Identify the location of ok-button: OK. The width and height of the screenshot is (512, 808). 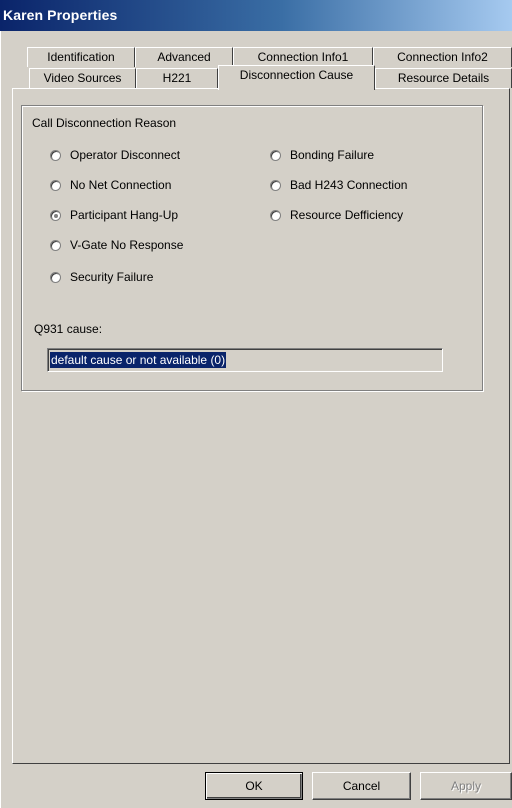
(254, 786).